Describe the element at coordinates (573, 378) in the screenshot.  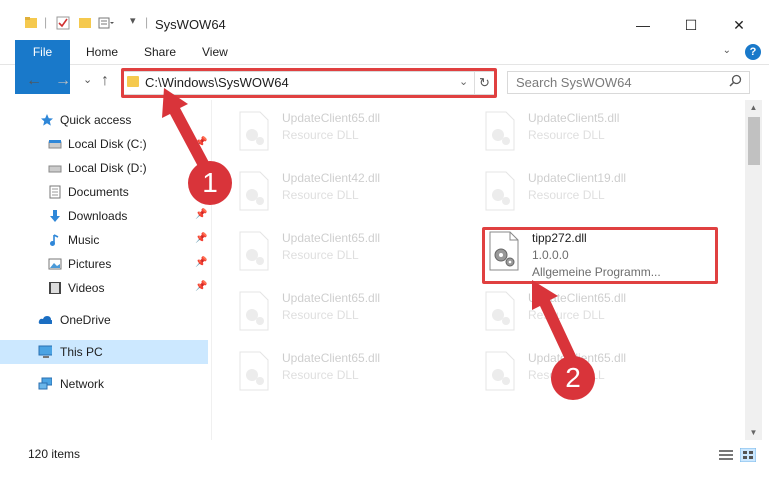
I see `callout-badge-2: 2` at that location.